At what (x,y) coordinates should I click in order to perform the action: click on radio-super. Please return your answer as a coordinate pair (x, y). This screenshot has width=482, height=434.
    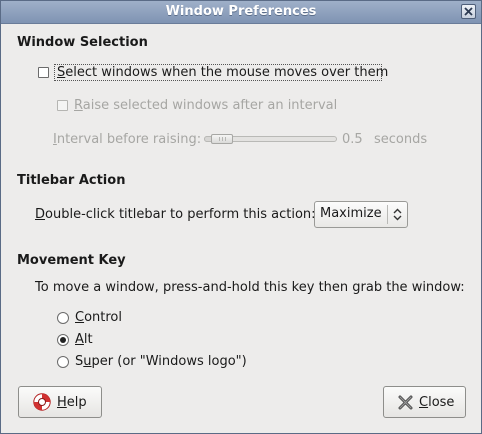
    Looking at the image, I should click on (63, 362).